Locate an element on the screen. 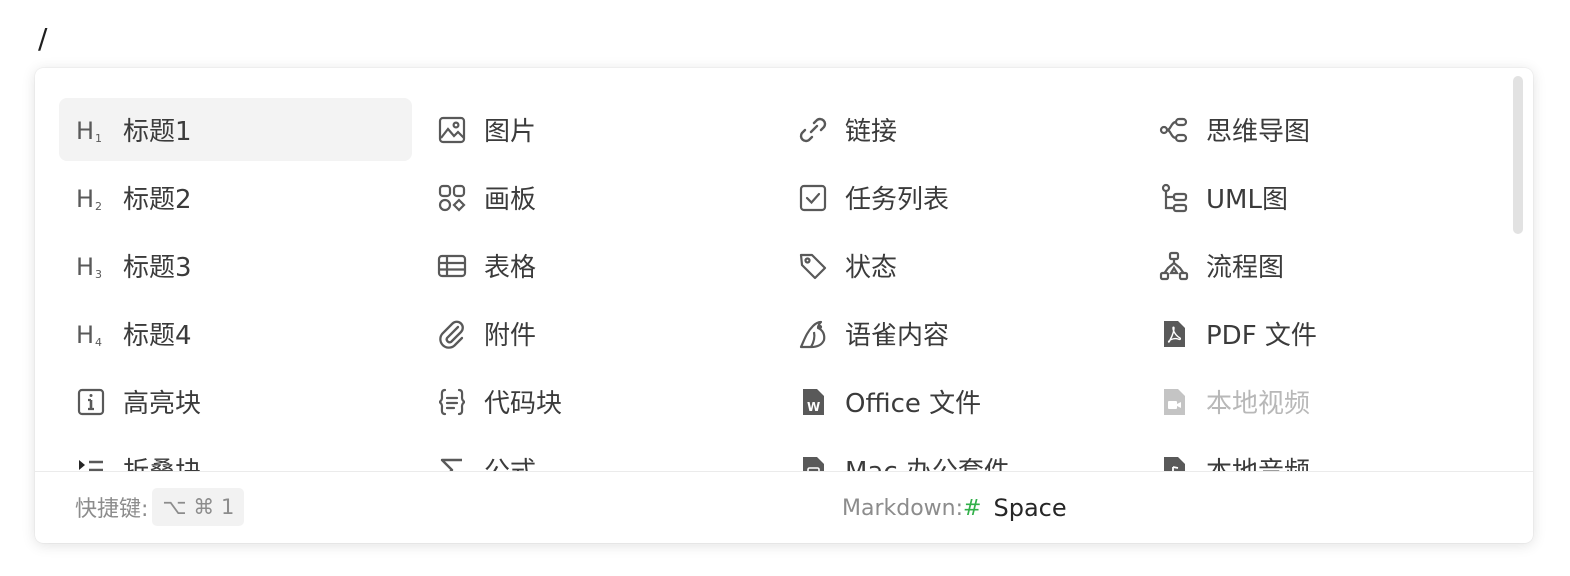 Image resolution: width=1570 pixels, height=576 pixels. heading-2-icon: H2 is located at coordinates (91, 198).